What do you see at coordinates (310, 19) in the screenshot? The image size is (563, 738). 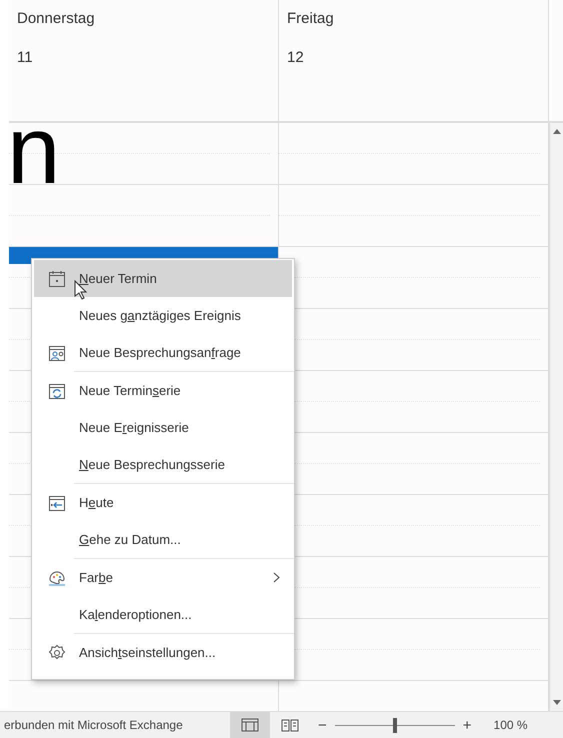 I see `day-name: Freitag` at bounding box center [310, 19].